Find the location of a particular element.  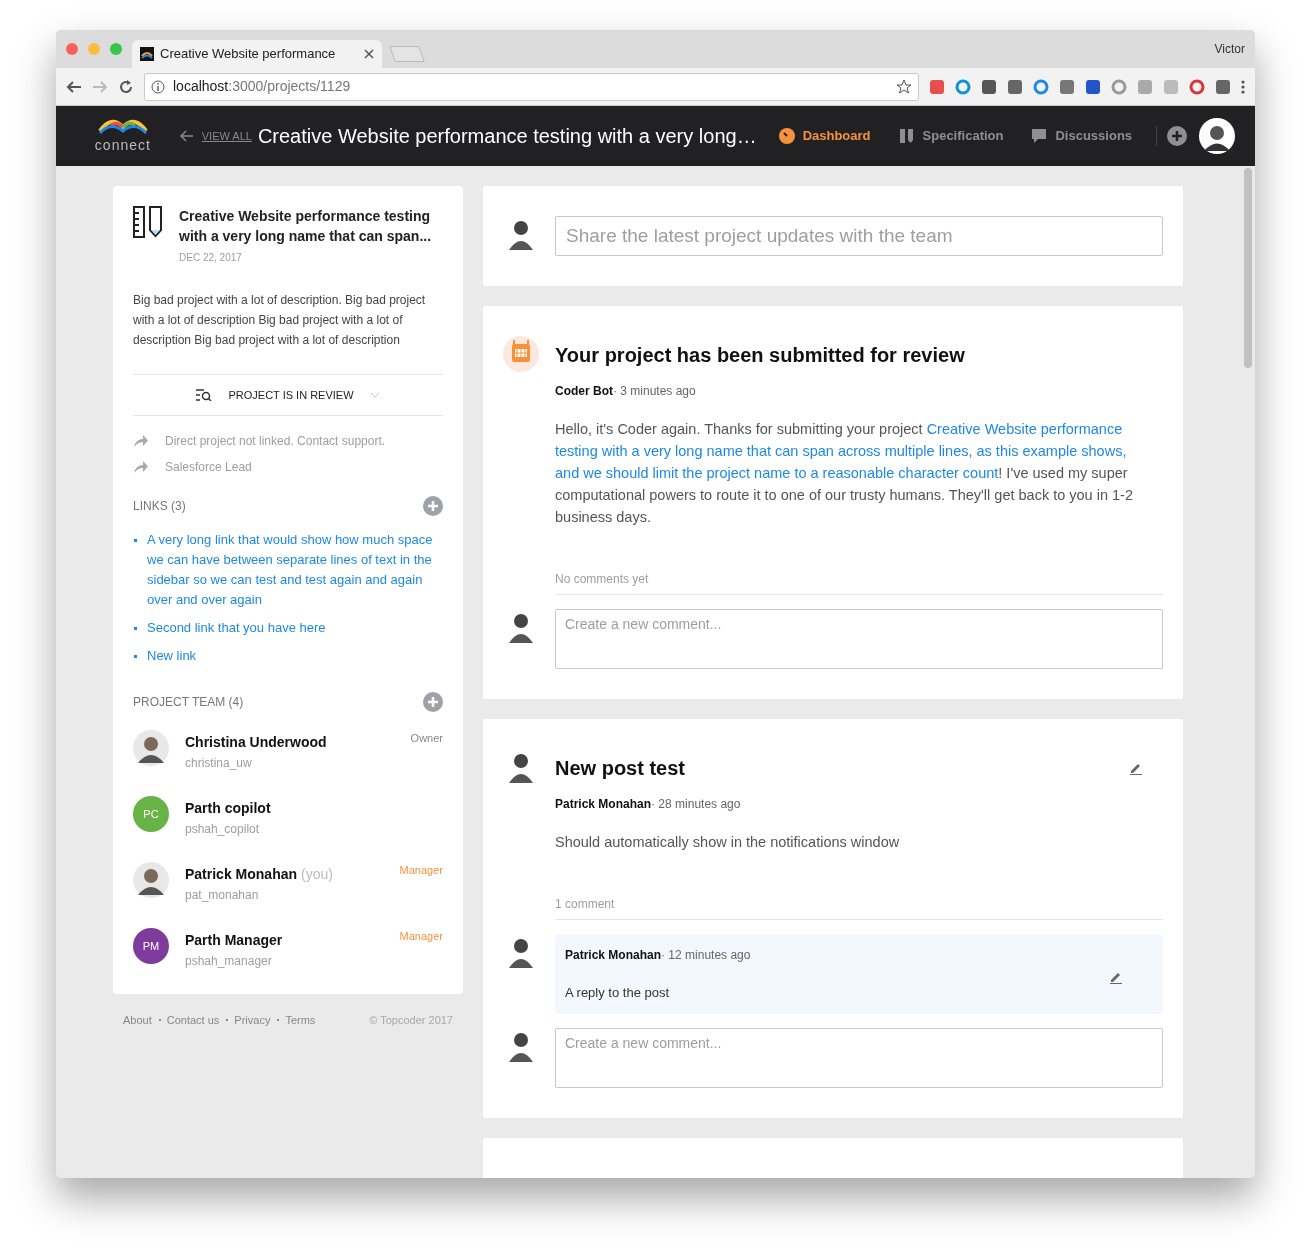

more-icon is located at coordinates (1243, 86).